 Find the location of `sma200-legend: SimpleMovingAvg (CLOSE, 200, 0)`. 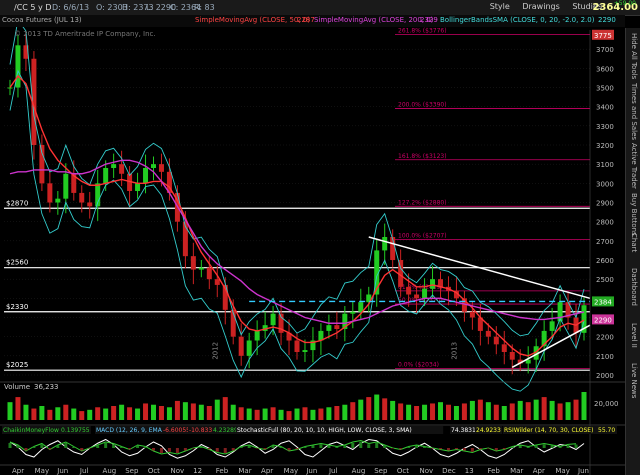

sma200-legend: SimpleMovingAvg (CLOSE, 200, 0) is located at coordinates (373, 20).